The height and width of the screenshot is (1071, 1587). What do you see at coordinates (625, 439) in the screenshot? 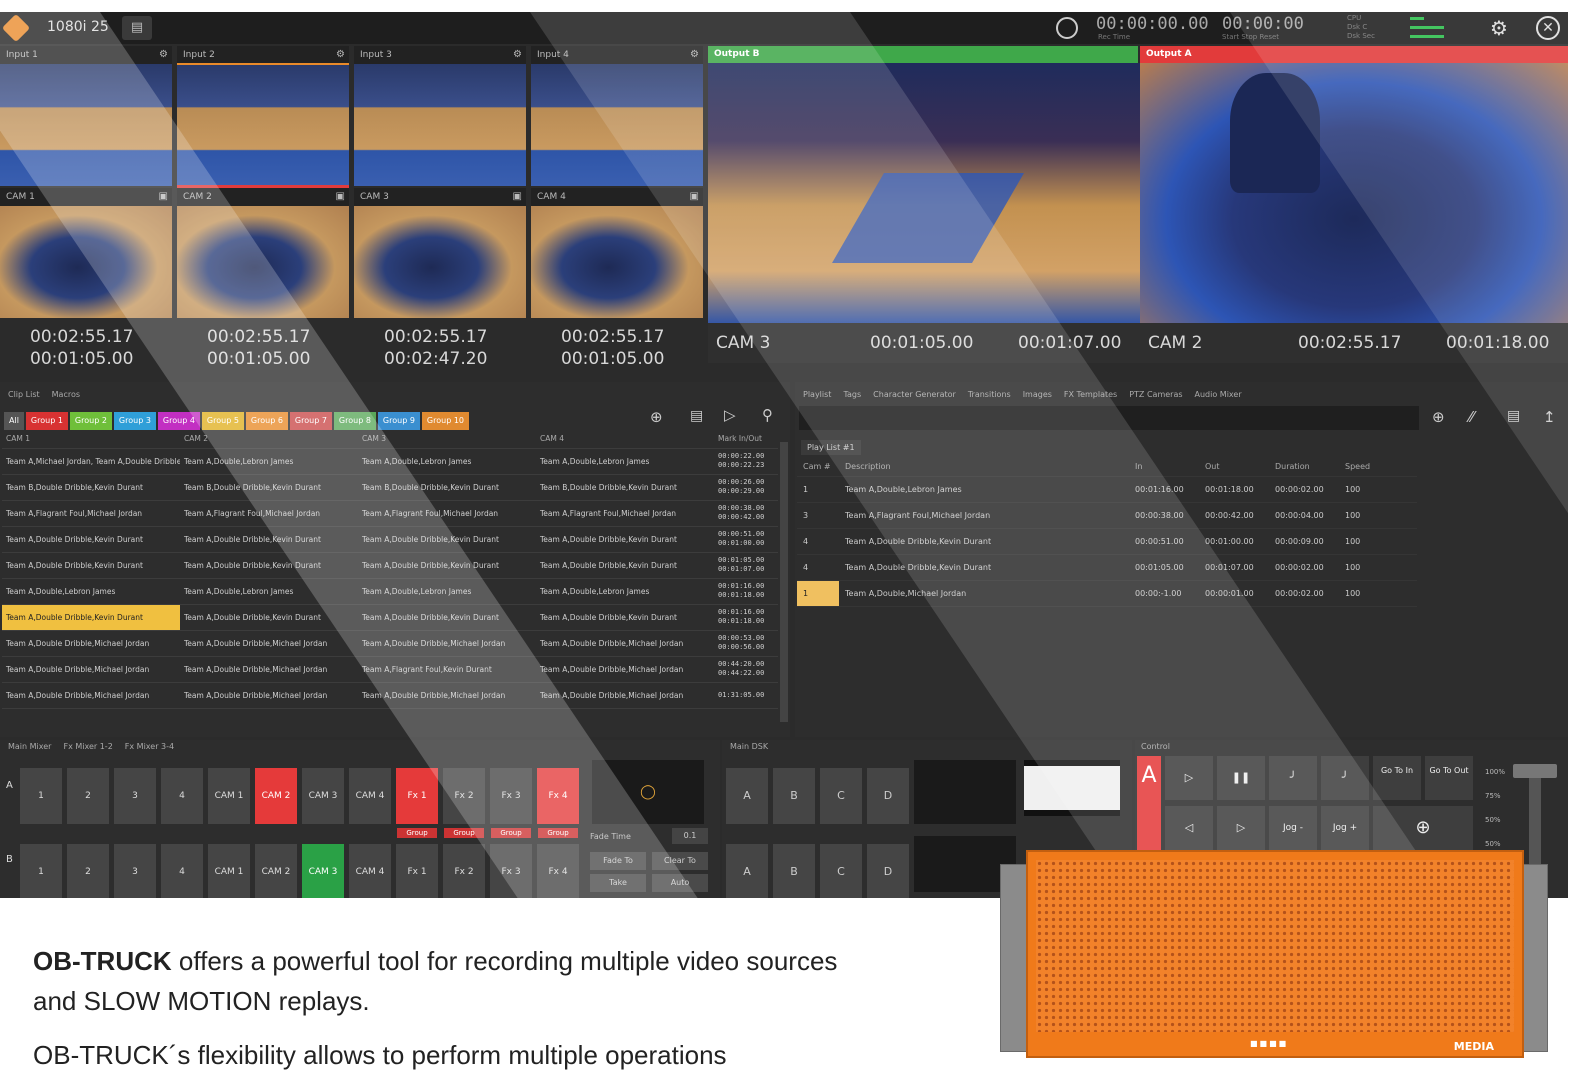
I see `clip-column-header: CAM 4` at bounding box center [625, 439].